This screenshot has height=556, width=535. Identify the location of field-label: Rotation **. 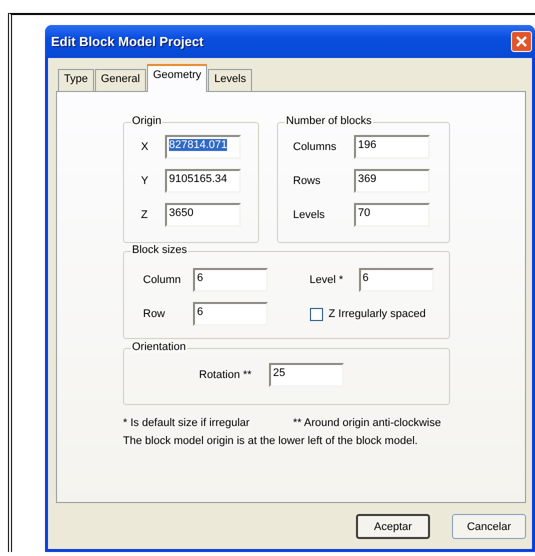
(226, 375).